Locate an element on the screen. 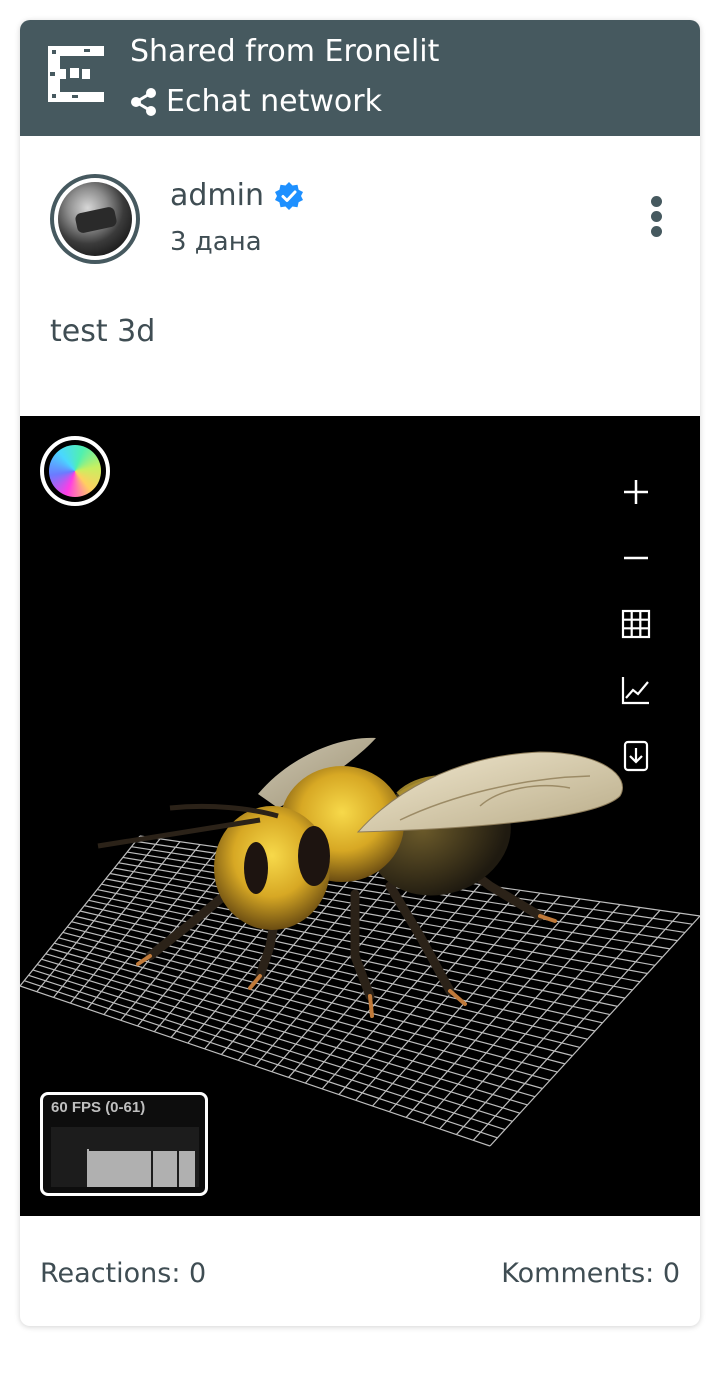 This screenshot has height=1386, width=720. viewer-toolbar is located at coordinates (636, 637).